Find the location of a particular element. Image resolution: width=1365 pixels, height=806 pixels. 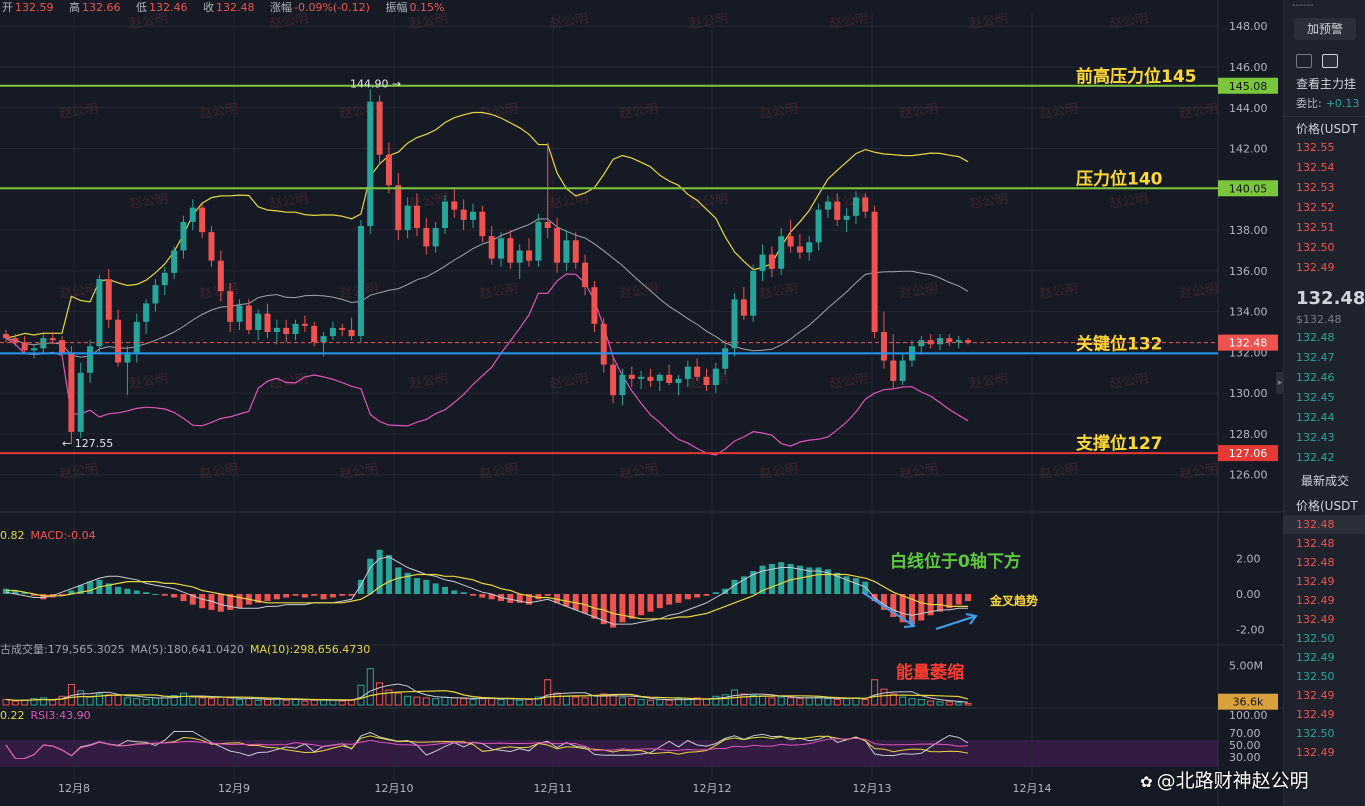

change-value: -0.09%(-0.12) is located at coordinates (332, 7).